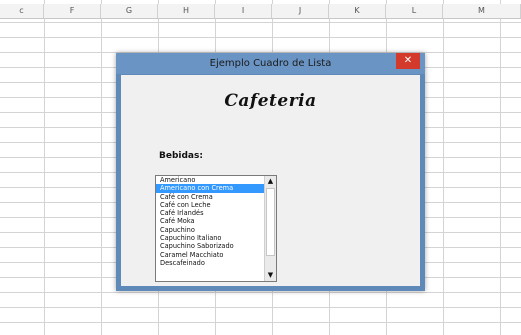 Image resolution: width=521 pixels, height=335 pixels. I want to click on column-header: c, so click(22, 11).